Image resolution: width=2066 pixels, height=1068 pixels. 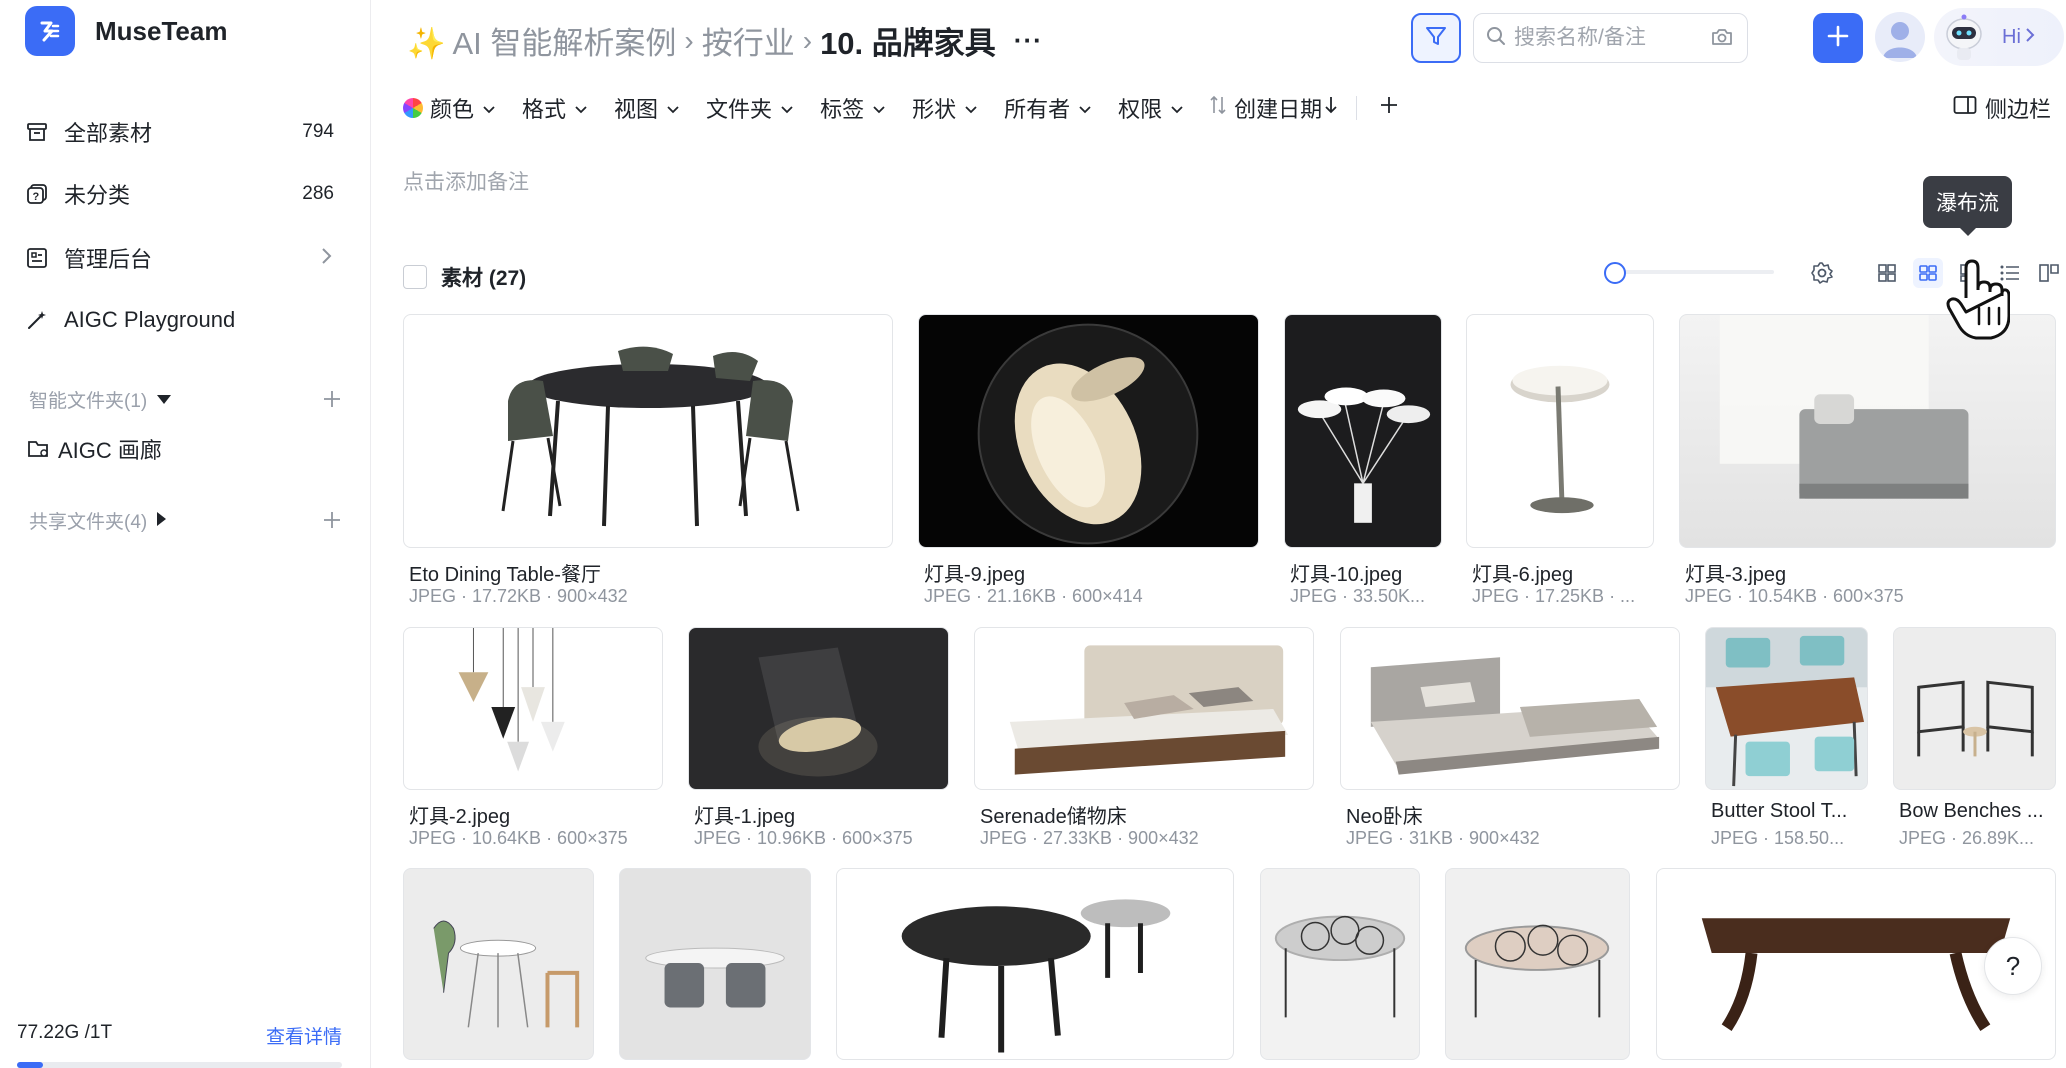 What do you see at coordinates (150, 319) in the screenshot?
I see `sidebar-item-label: AIGC Playground` at bounding box center [150, 319].